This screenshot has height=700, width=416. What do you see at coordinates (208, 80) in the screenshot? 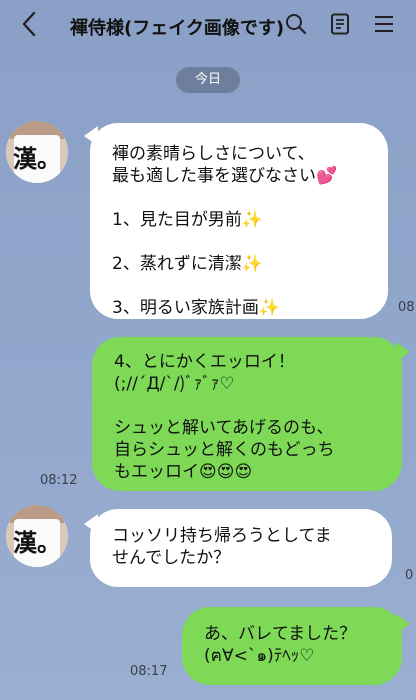
I see `date-separator: 今日` at bounding box center [208, 80].